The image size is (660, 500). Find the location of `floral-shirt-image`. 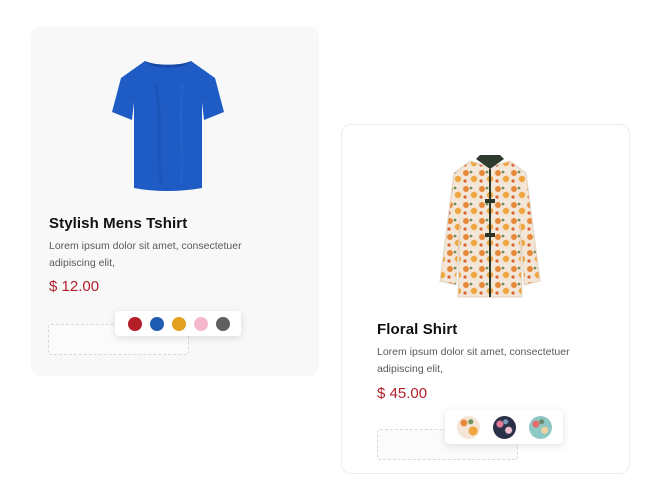

floral-shirt-image is located at coordinates (490, 226).